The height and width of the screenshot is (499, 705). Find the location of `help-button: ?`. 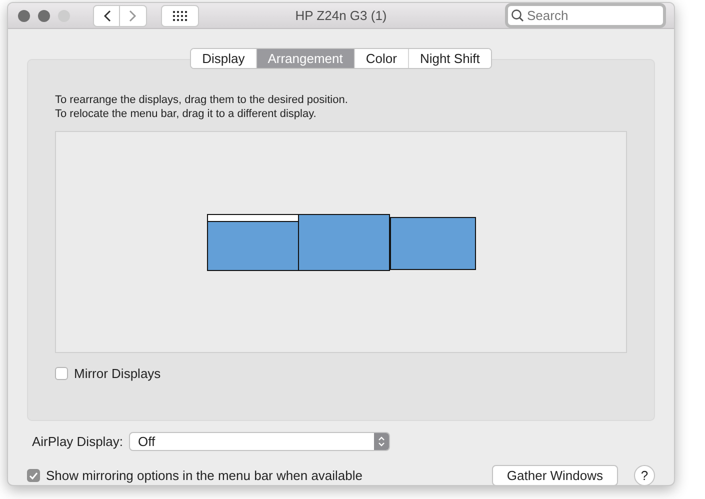

help-button: ? is located at coordinates (644, 475).